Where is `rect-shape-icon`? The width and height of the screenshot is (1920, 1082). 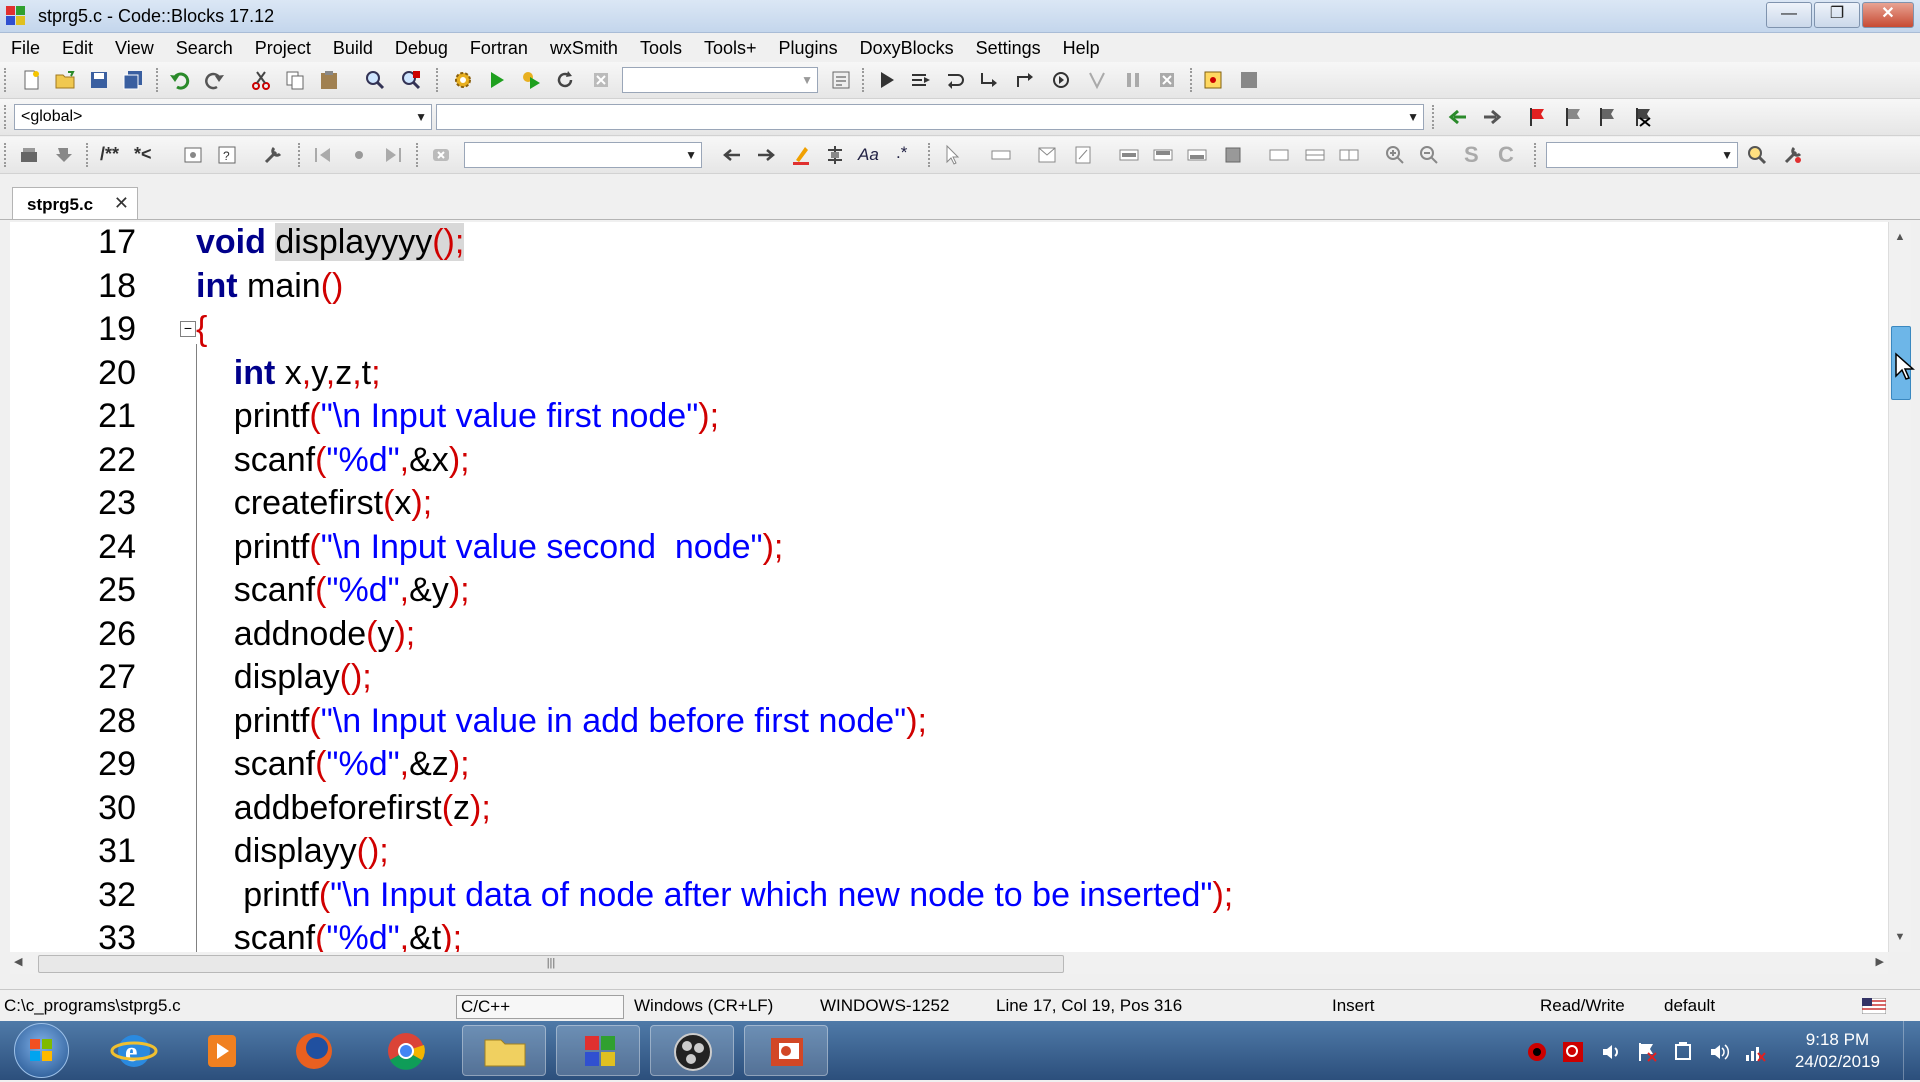
rect-shape-icon is located at coordinates (1001, 155).